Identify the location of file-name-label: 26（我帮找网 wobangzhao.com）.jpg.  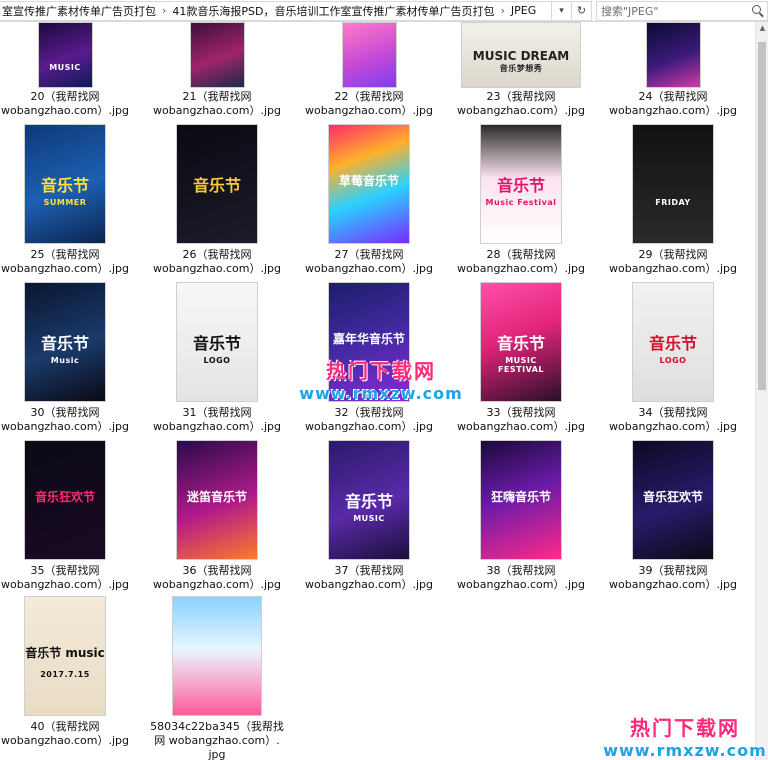
(217, 262).